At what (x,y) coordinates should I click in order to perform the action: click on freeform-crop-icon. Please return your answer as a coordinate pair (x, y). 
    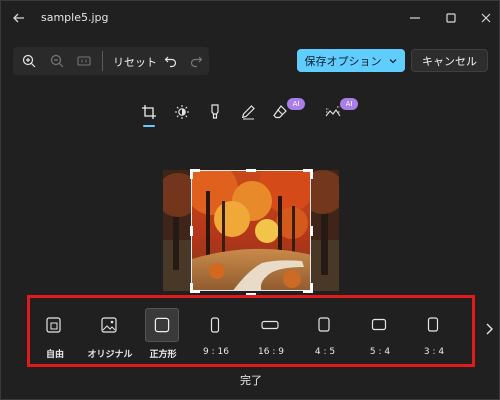
    Looking at the image, I should click on (53, 325).